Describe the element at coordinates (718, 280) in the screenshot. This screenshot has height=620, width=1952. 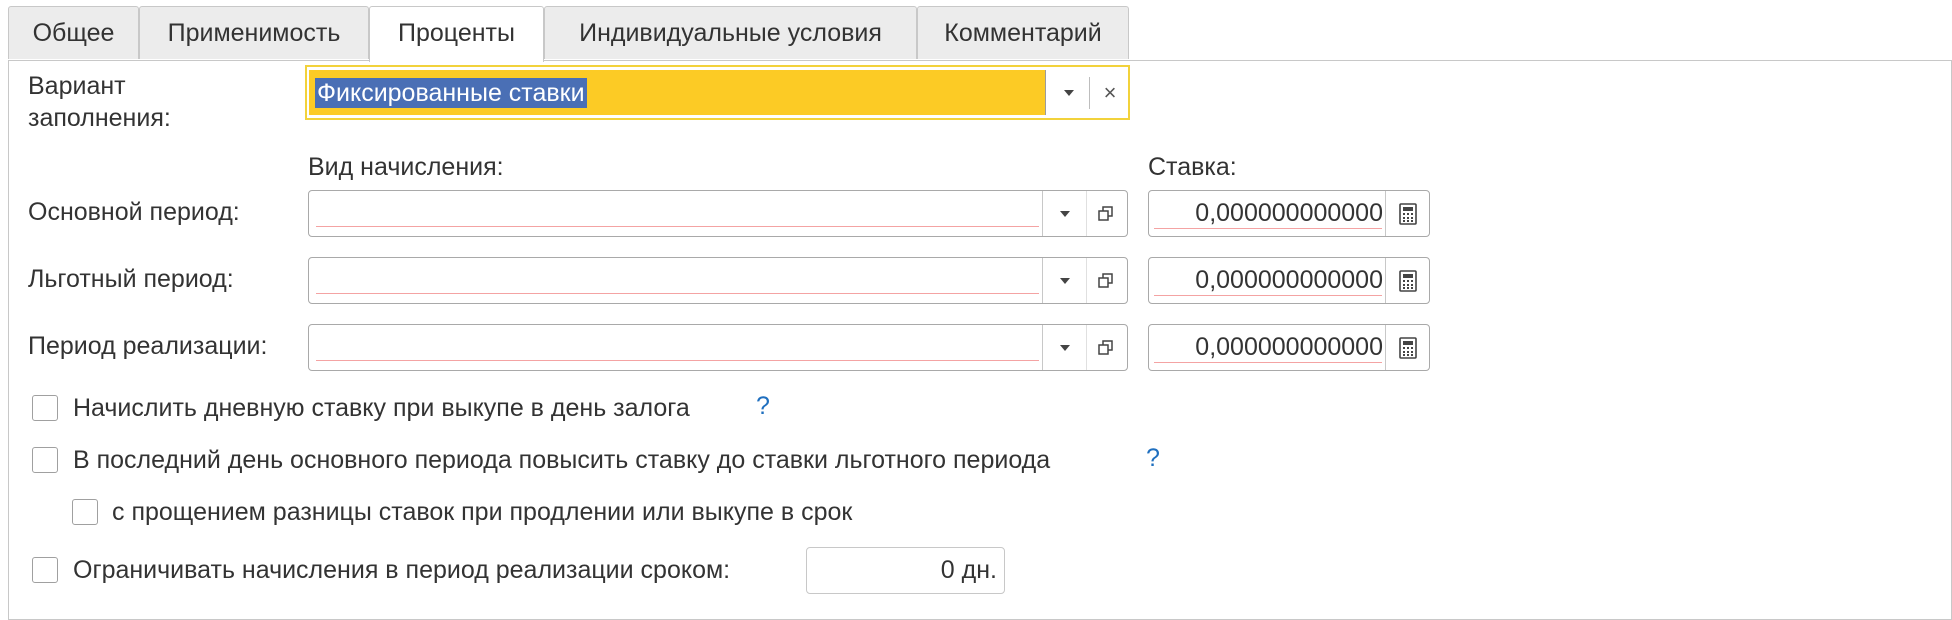
I see `grace-period-accrual-field` at that location.